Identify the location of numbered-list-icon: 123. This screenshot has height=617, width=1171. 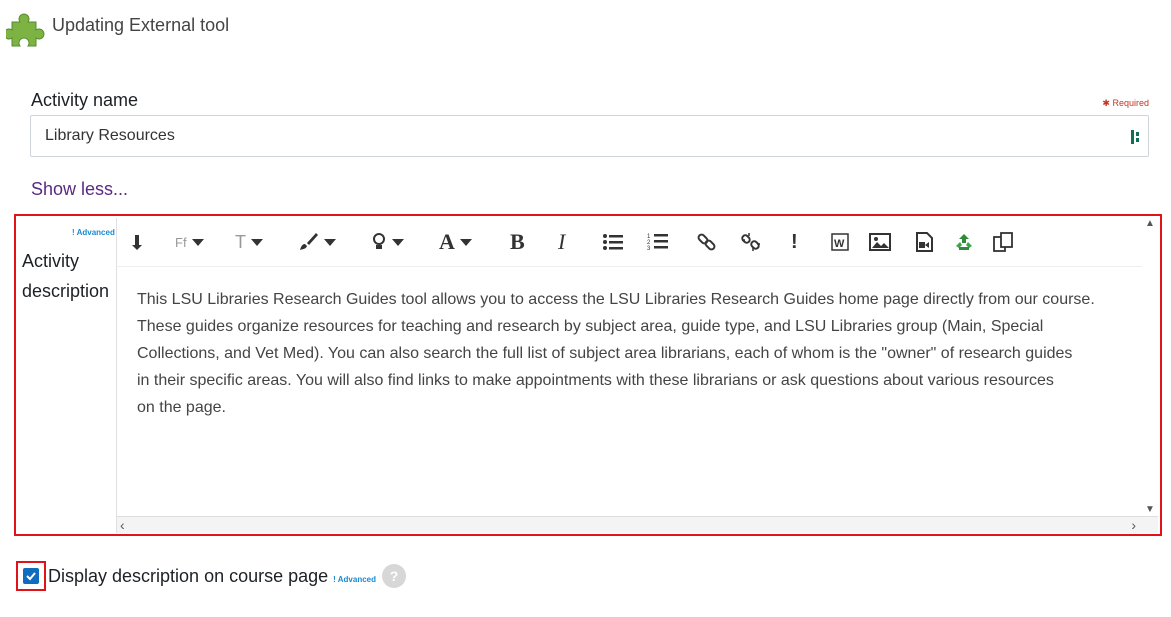
(658, 242).